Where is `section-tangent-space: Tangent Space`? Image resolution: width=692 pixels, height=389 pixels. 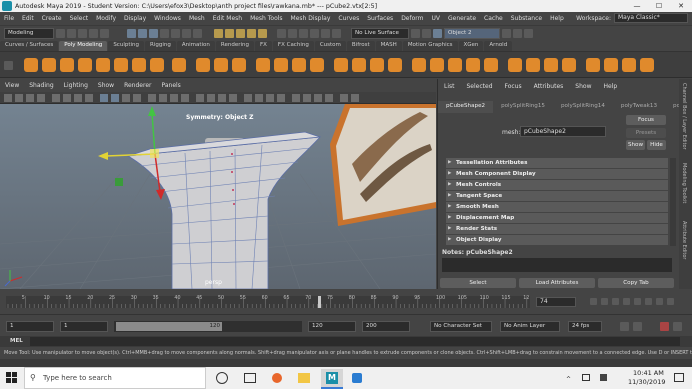
section-tangent-space: Tangent Space is located at coordinates (557, 196).